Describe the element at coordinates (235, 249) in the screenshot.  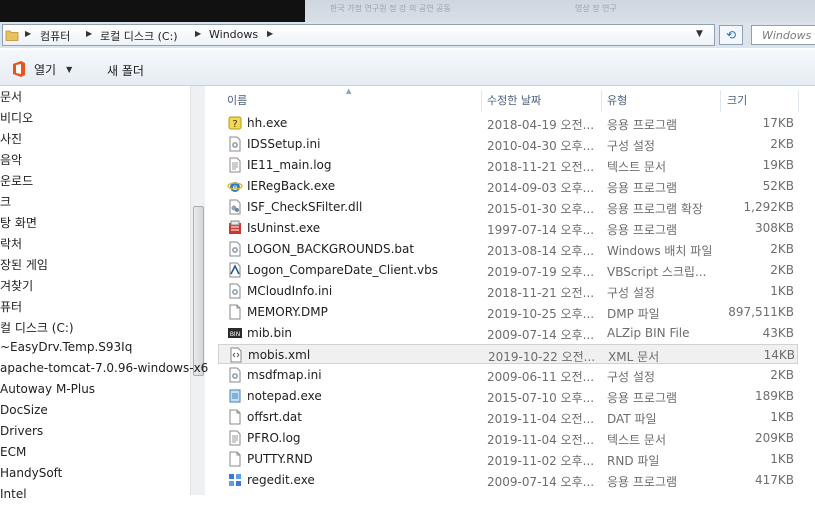
I see `bat-file-icon` at that location.